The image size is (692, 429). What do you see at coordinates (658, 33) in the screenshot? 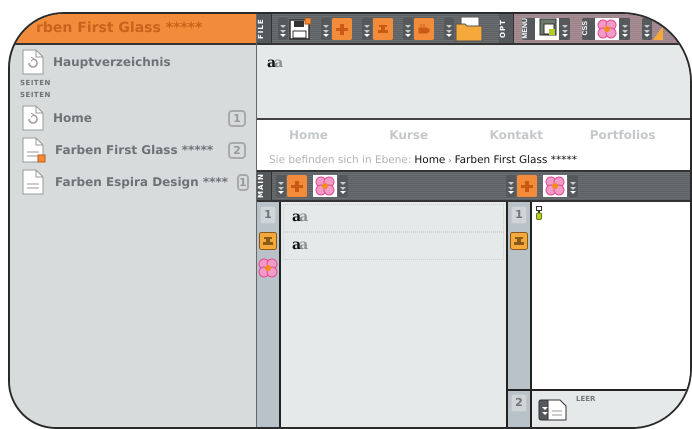
I see `corner-tab-icon` at bounding box center [658, 33].